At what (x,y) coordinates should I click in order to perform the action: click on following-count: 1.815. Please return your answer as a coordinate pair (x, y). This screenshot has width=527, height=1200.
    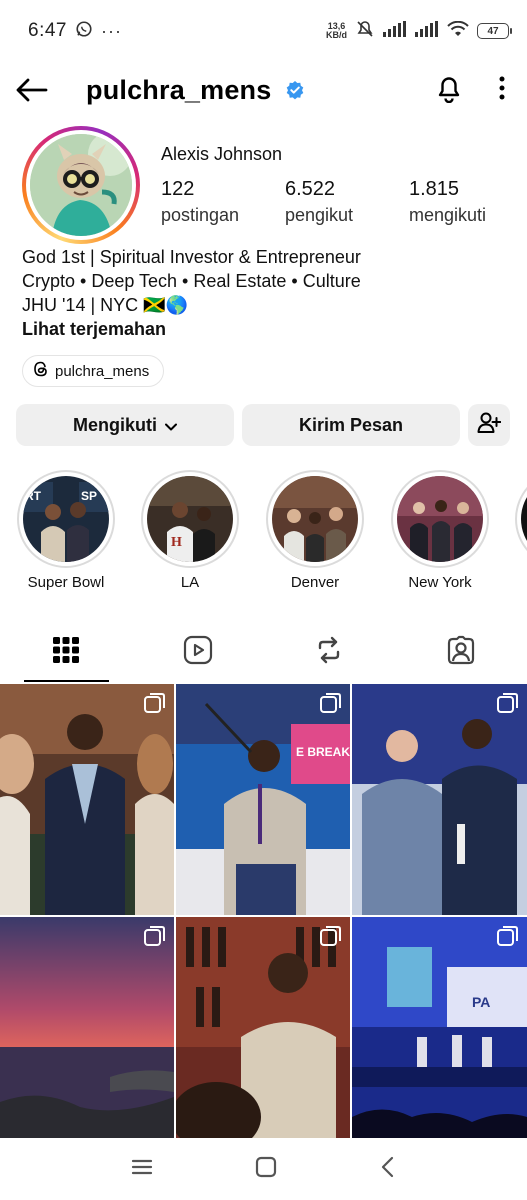
    Looking at the image, I should click on (434, 189).